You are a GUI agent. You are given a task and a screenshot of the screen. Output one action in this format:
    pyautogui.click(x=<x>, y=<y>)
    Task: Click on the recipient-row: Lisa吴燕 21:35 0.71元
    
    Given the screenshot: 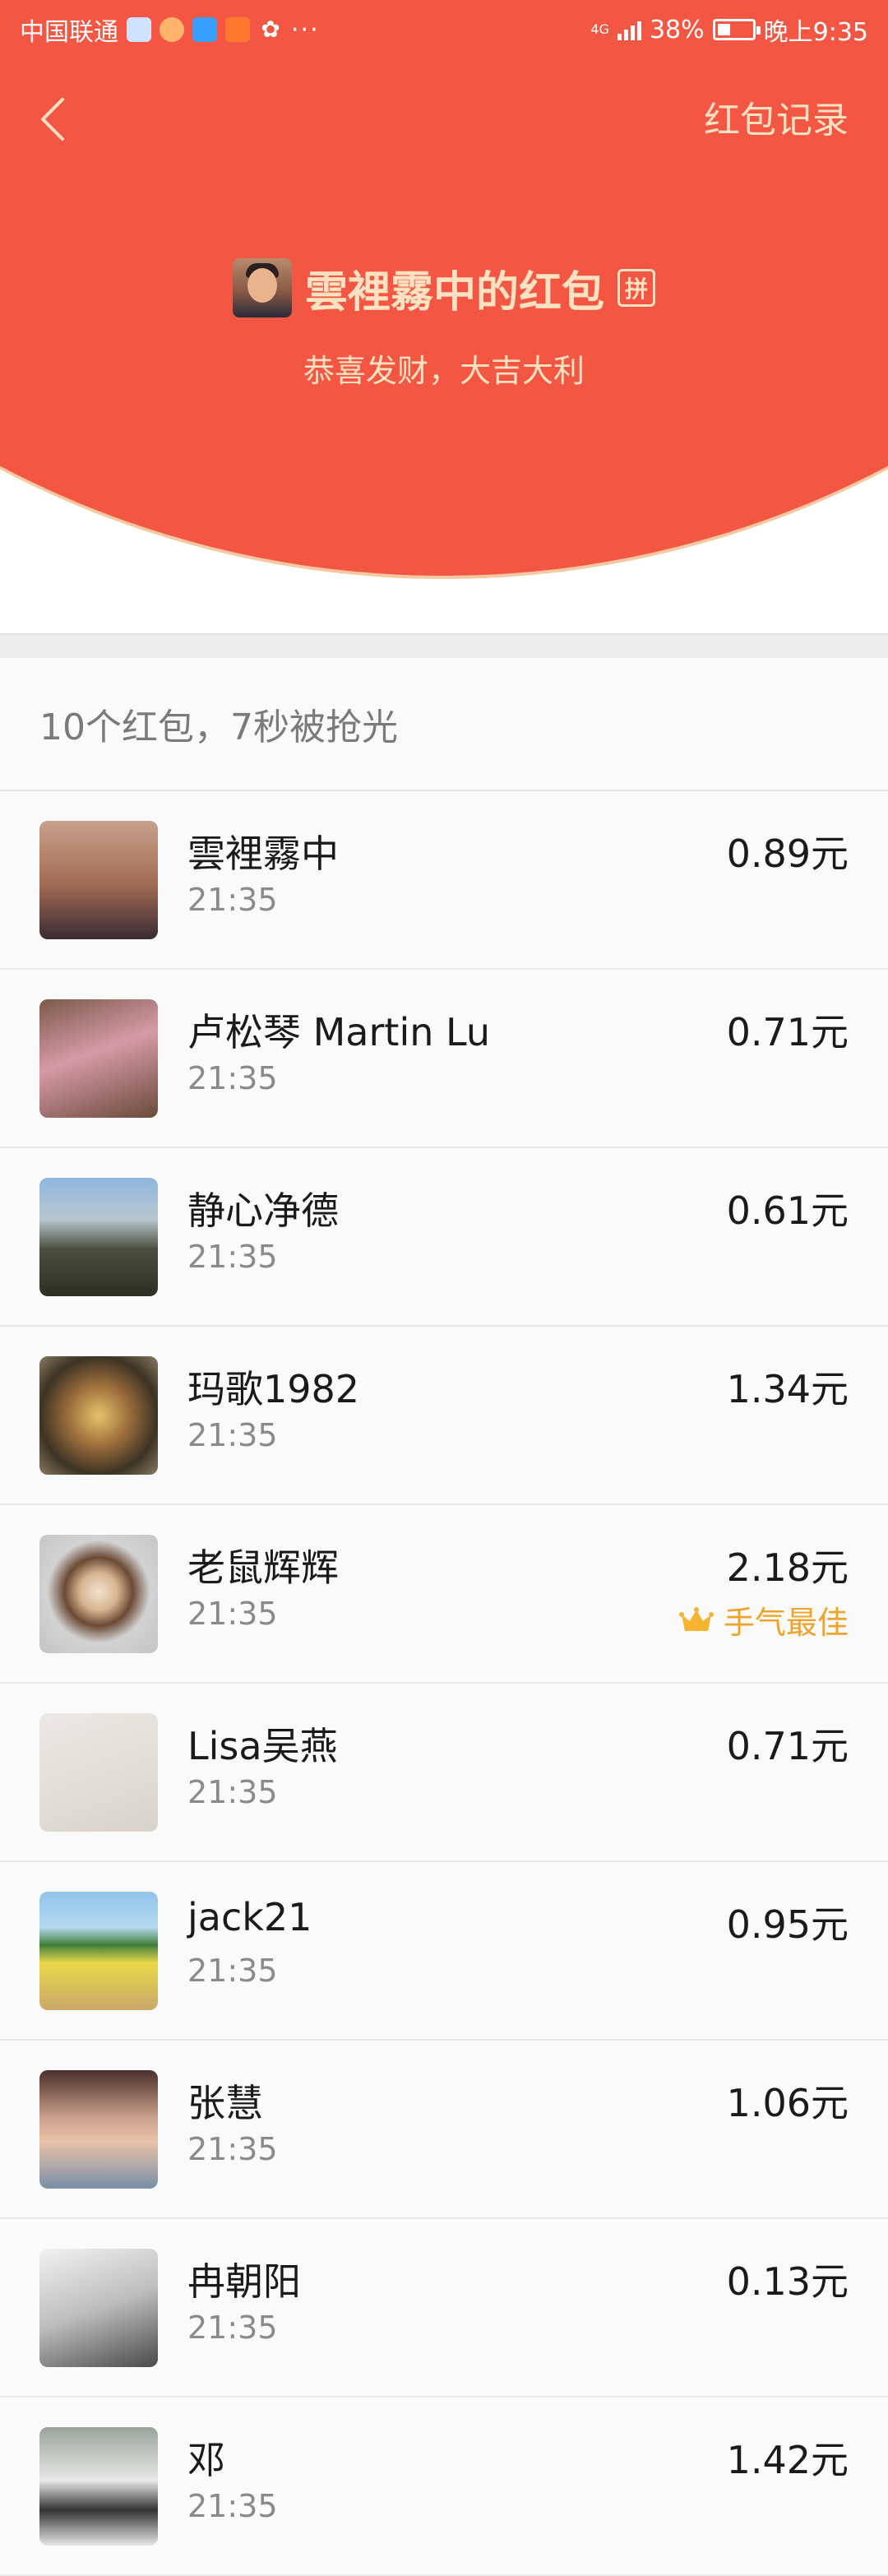 What is the action you would take?
    pyautogui.click(x=444, y=1773)
    